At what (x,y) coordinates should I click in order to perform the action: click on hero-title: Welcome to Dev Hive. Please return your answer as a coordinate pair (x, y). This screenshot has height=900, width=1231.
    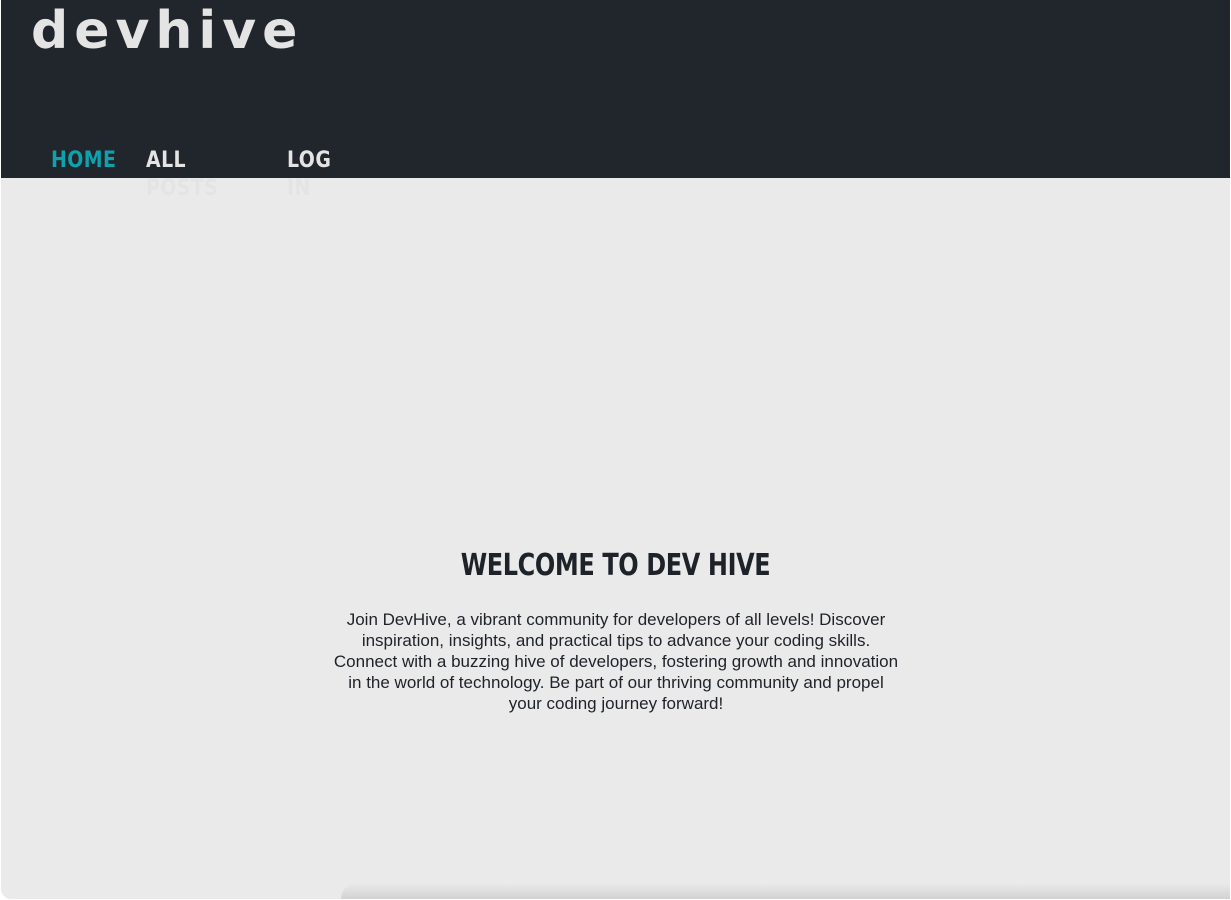
    Looking at the image, I should click on (615, 565).